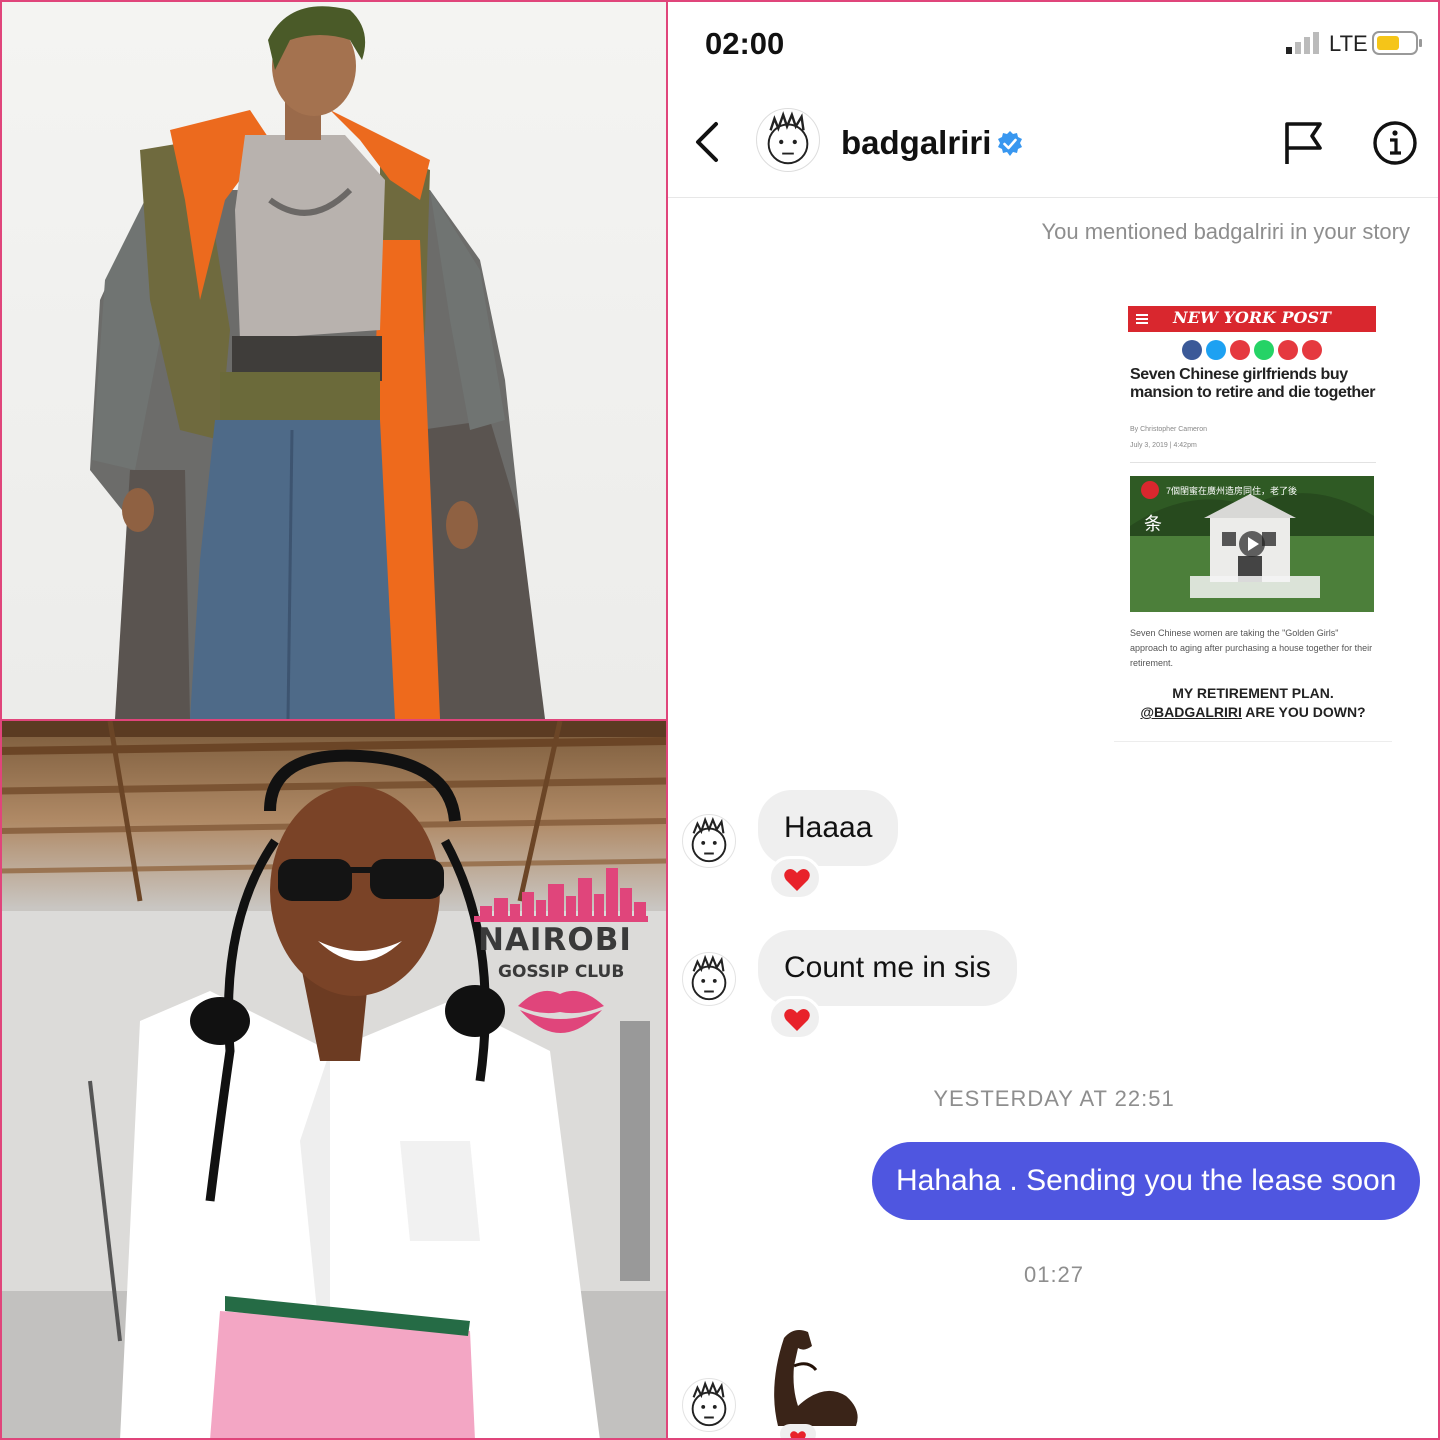 The width and height of the screenshot is (1440, 1440). I want to click on video-title: 7個閨蜜在廣州造房同住，老了後, so click(1232, 491).